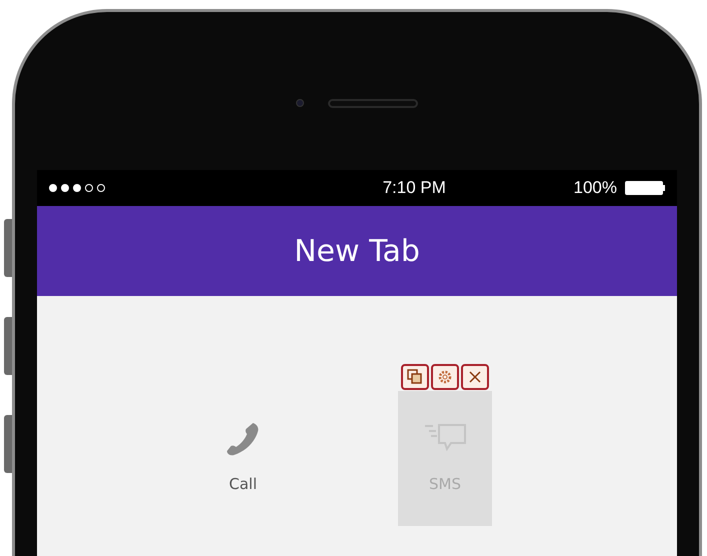  I want to click on duplicate-button, so click(415, 377).